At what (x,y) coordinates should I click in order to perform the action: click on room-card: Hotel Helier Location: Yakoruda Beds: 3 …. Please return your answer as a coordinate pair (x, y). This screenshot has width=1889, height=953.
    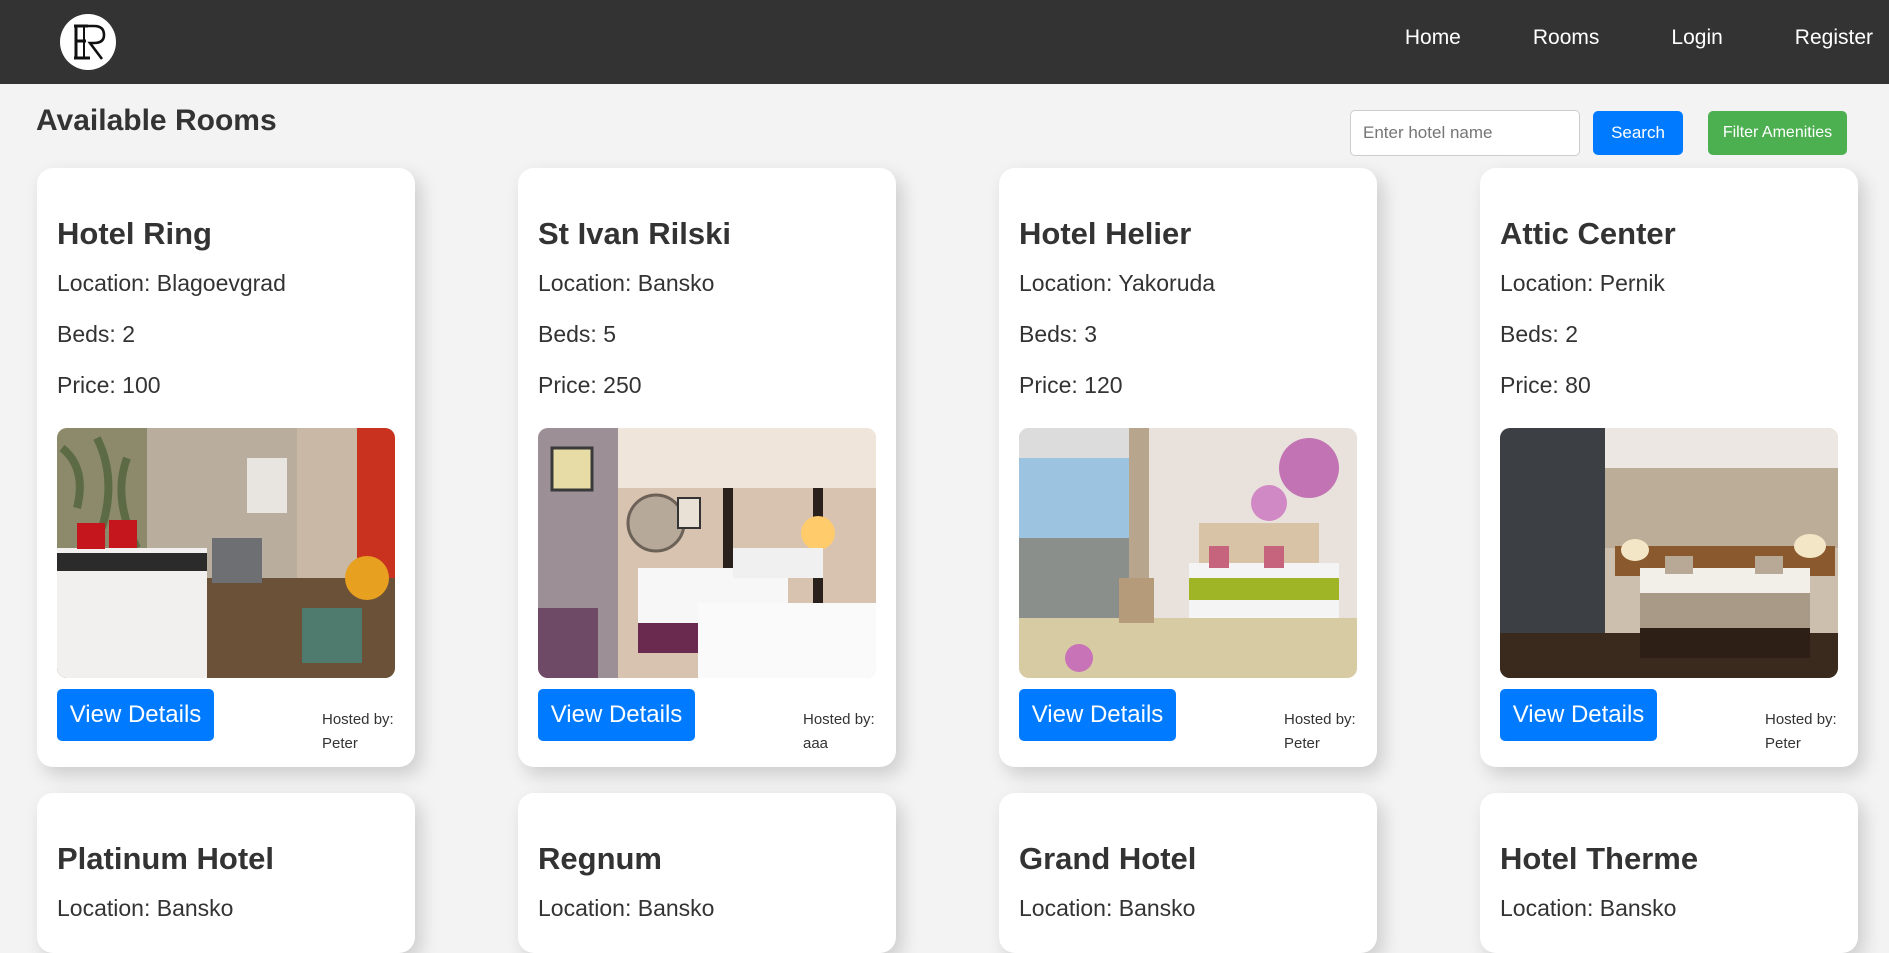
    Looking at the image, I should click on (1188, 467).